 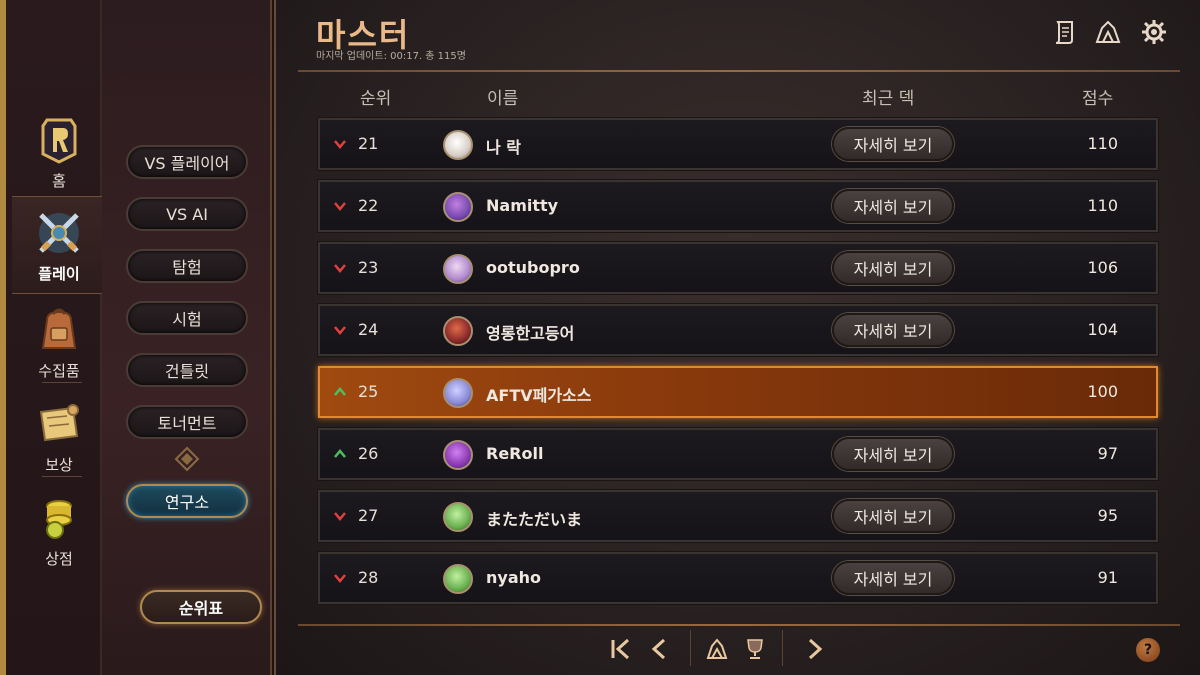 I want to click on nav-rewards: 보상, so click(x=59, y=436).